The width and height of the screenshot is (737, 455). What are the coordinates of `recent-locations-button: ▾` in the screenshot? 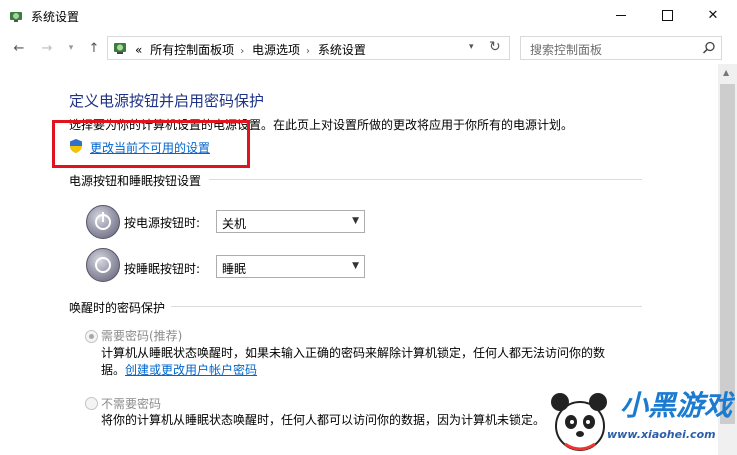 It's located at (71, 48).